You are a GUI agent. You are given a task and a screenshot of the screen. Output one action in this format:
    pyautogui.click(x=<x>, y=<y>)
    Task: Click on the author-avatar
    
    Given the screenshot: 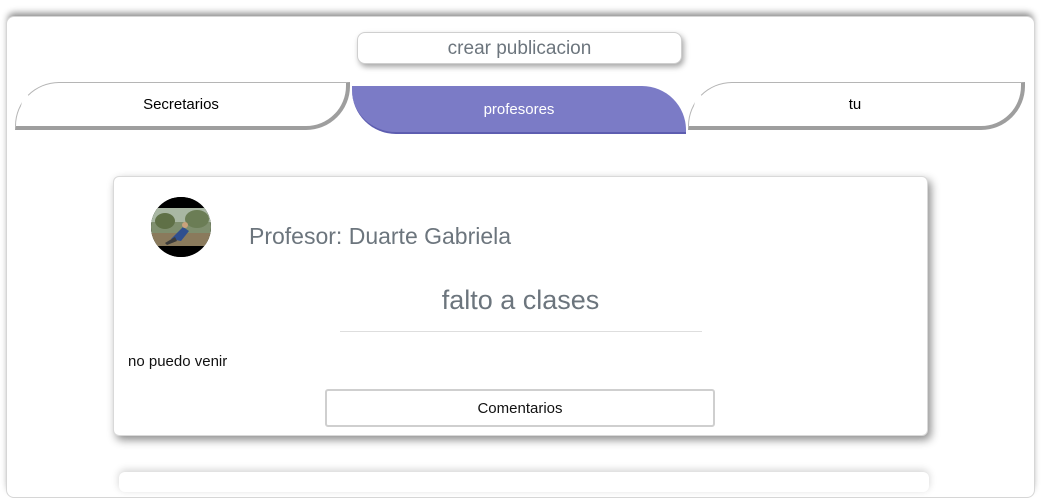 What is the action you would take?
    pyautogui.click(x=181, y=227)
    